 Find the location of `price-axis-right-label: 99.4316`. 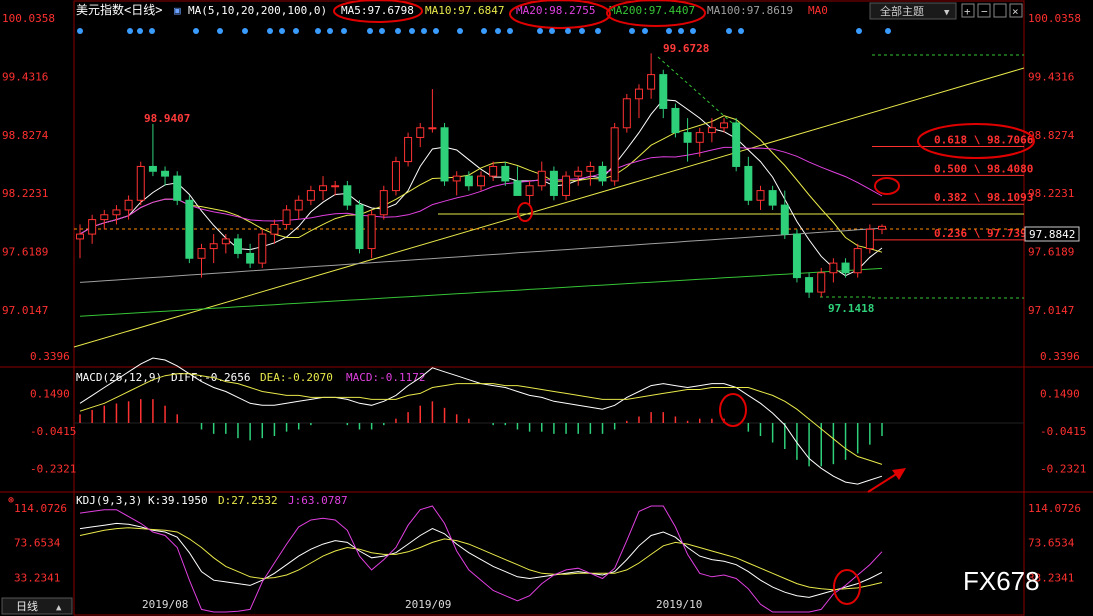

price-axis-right-label: 99.4316 is located at coordinates (1051, 76).